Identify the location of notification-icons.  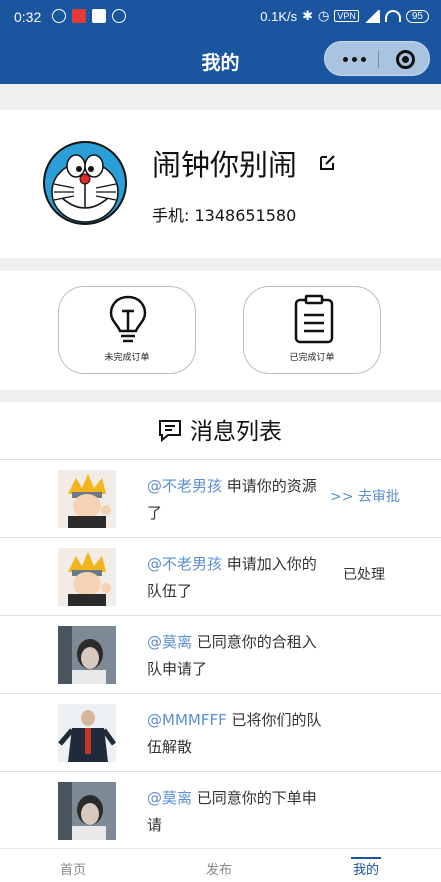
(89, 16).